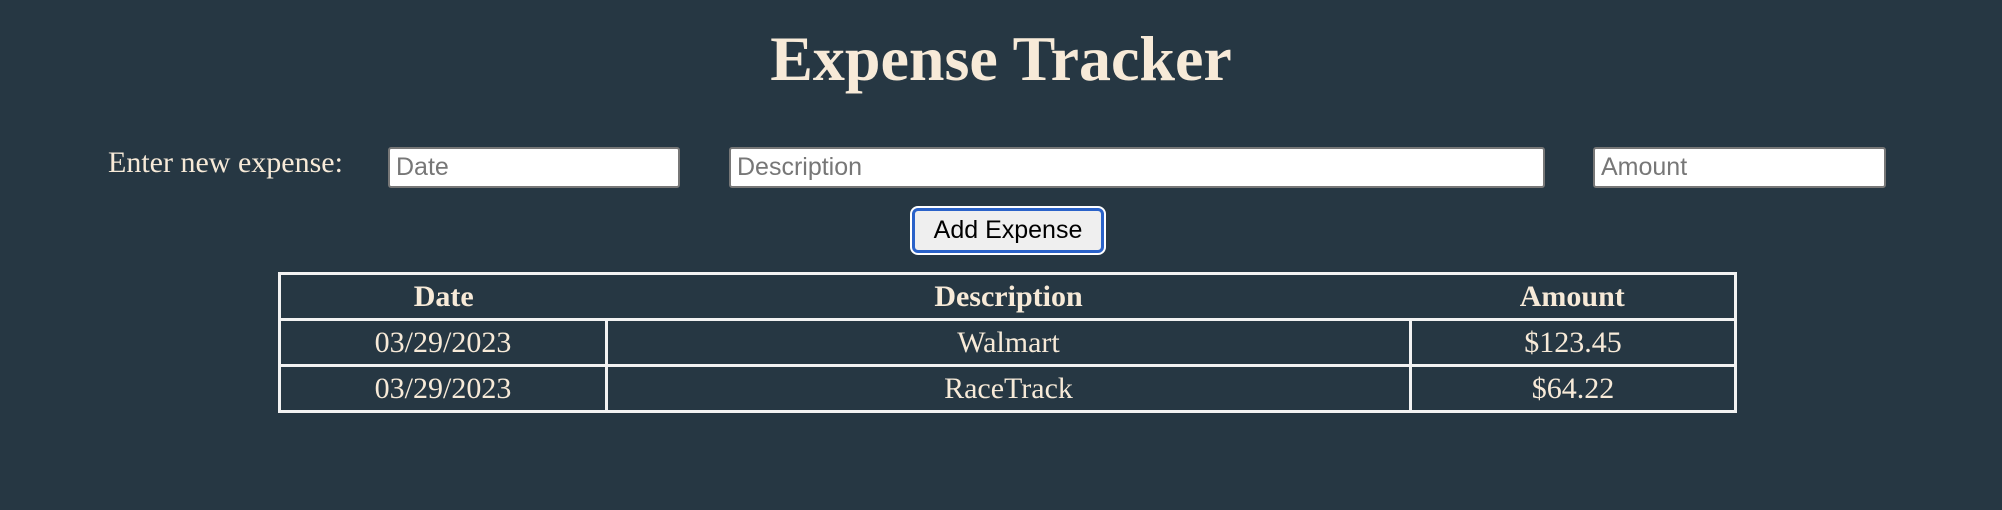 The height and width of the screenshot is (510, 2002). What do you see at coordinates (1001, 58) in the screenshot?
I see `page-title: Expense Tracker` at bounding box center [1001, 58].